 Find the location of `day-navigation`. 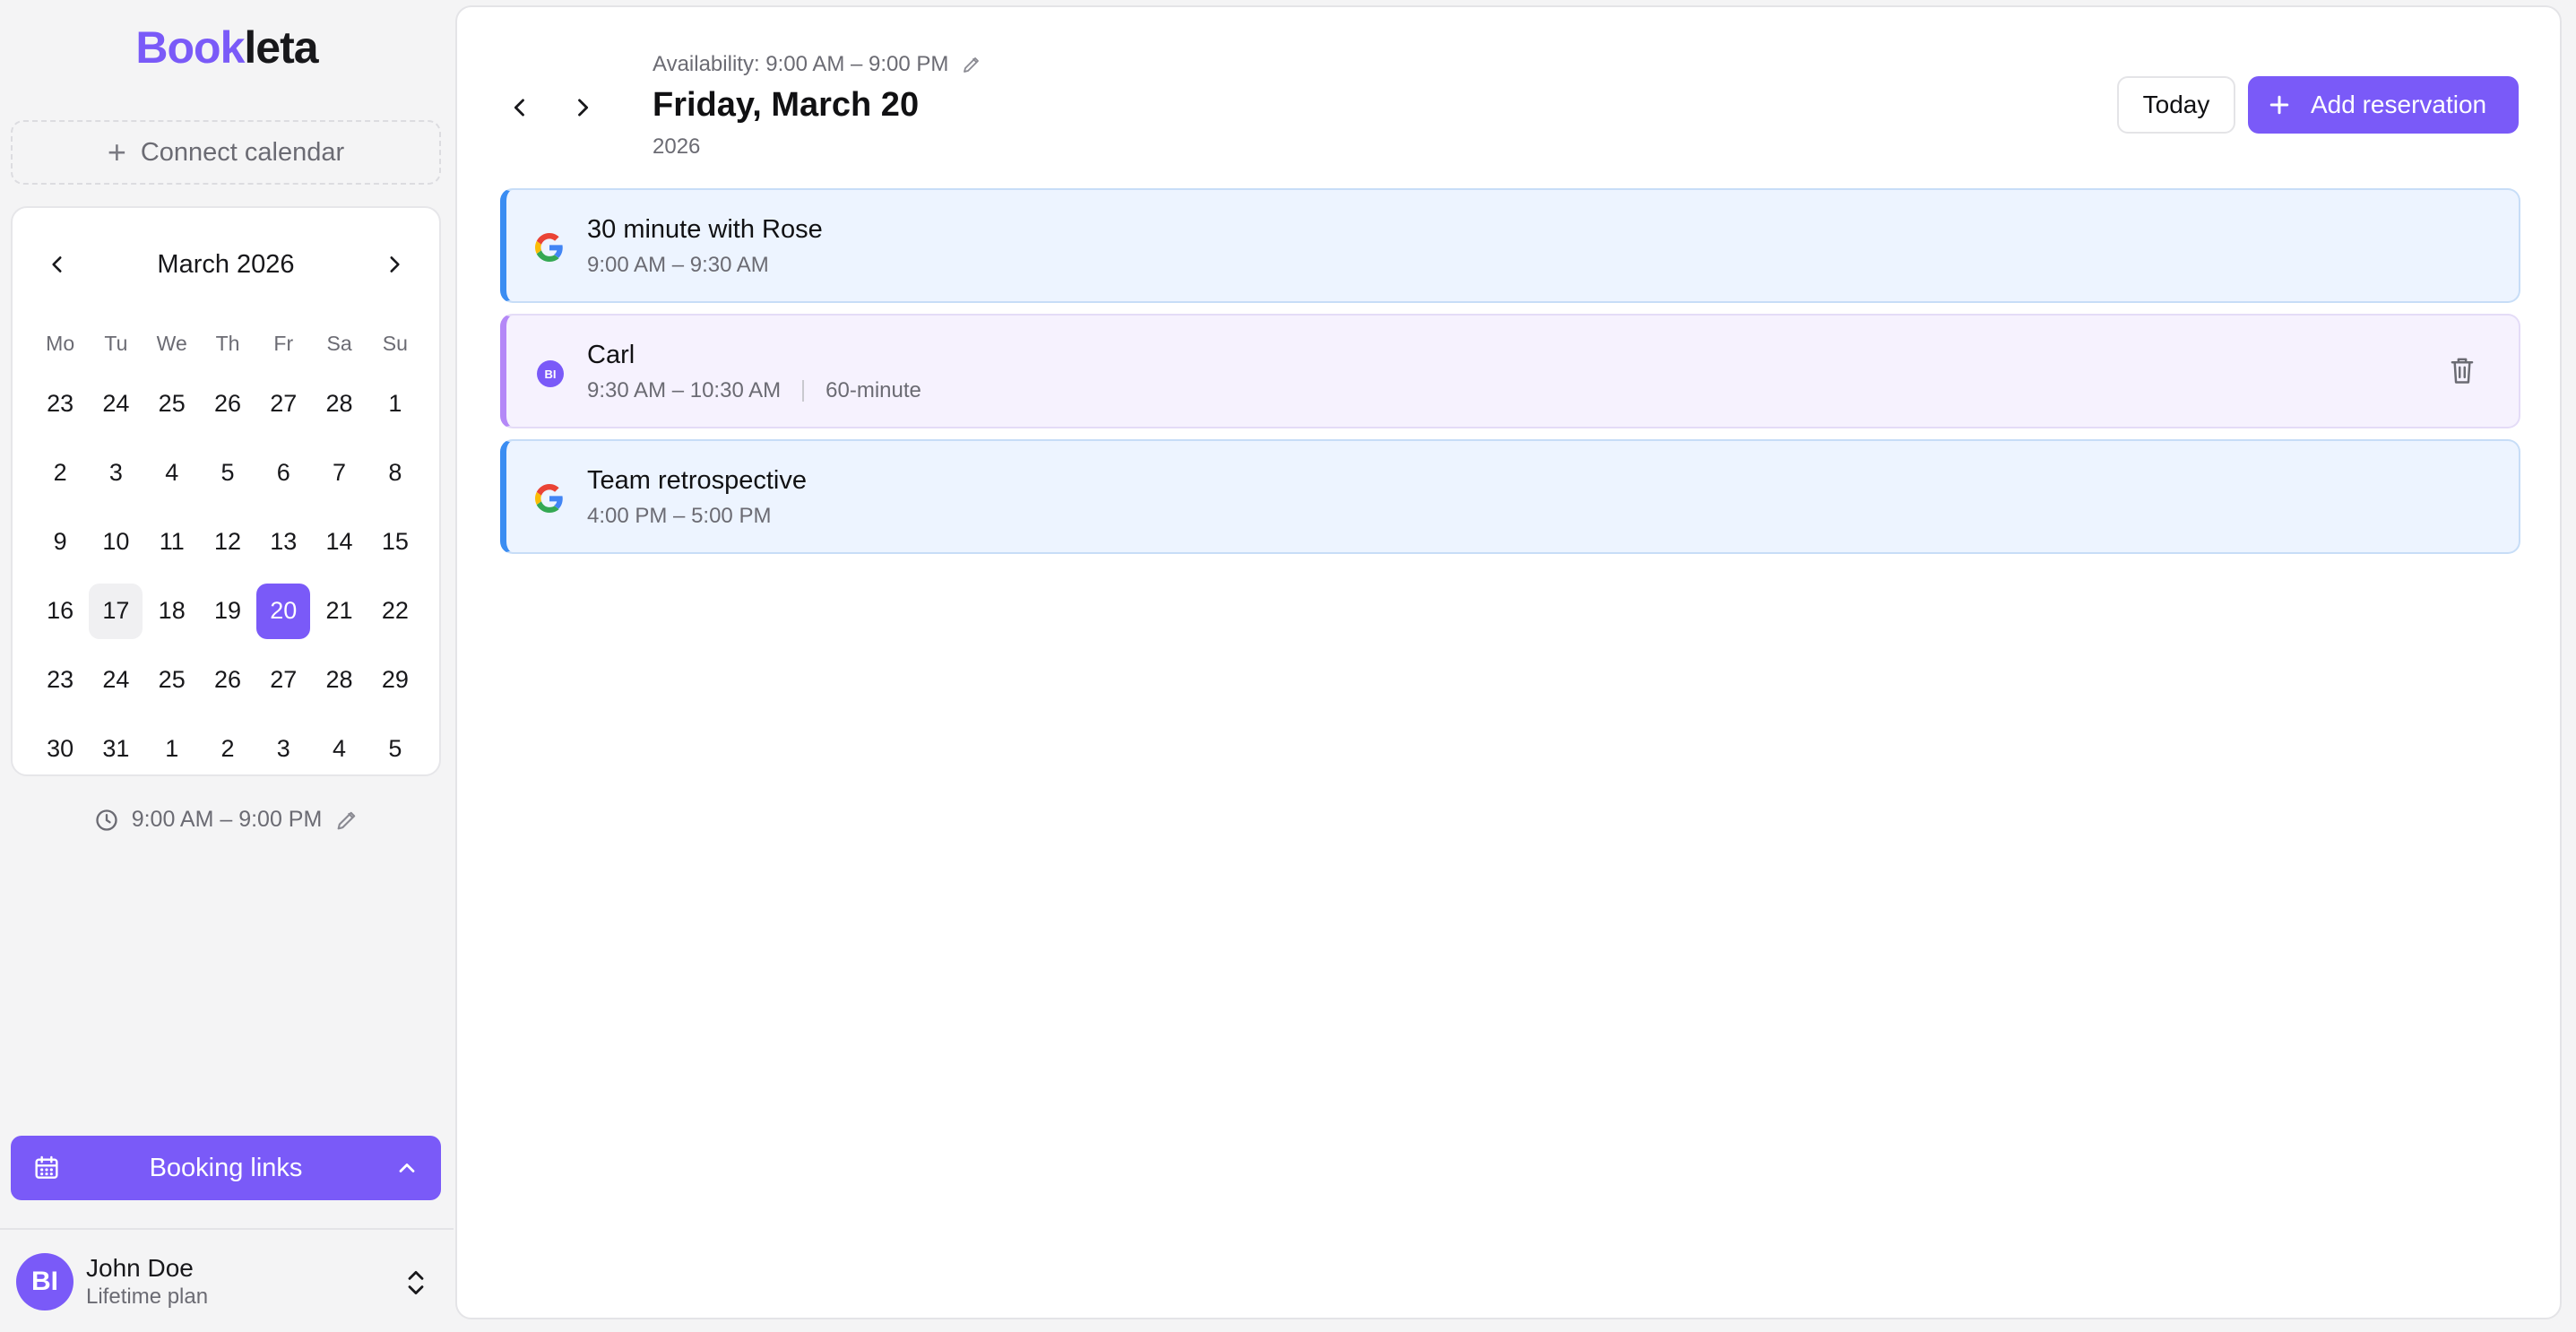

day-navigation is located at coordinates (551, 107).